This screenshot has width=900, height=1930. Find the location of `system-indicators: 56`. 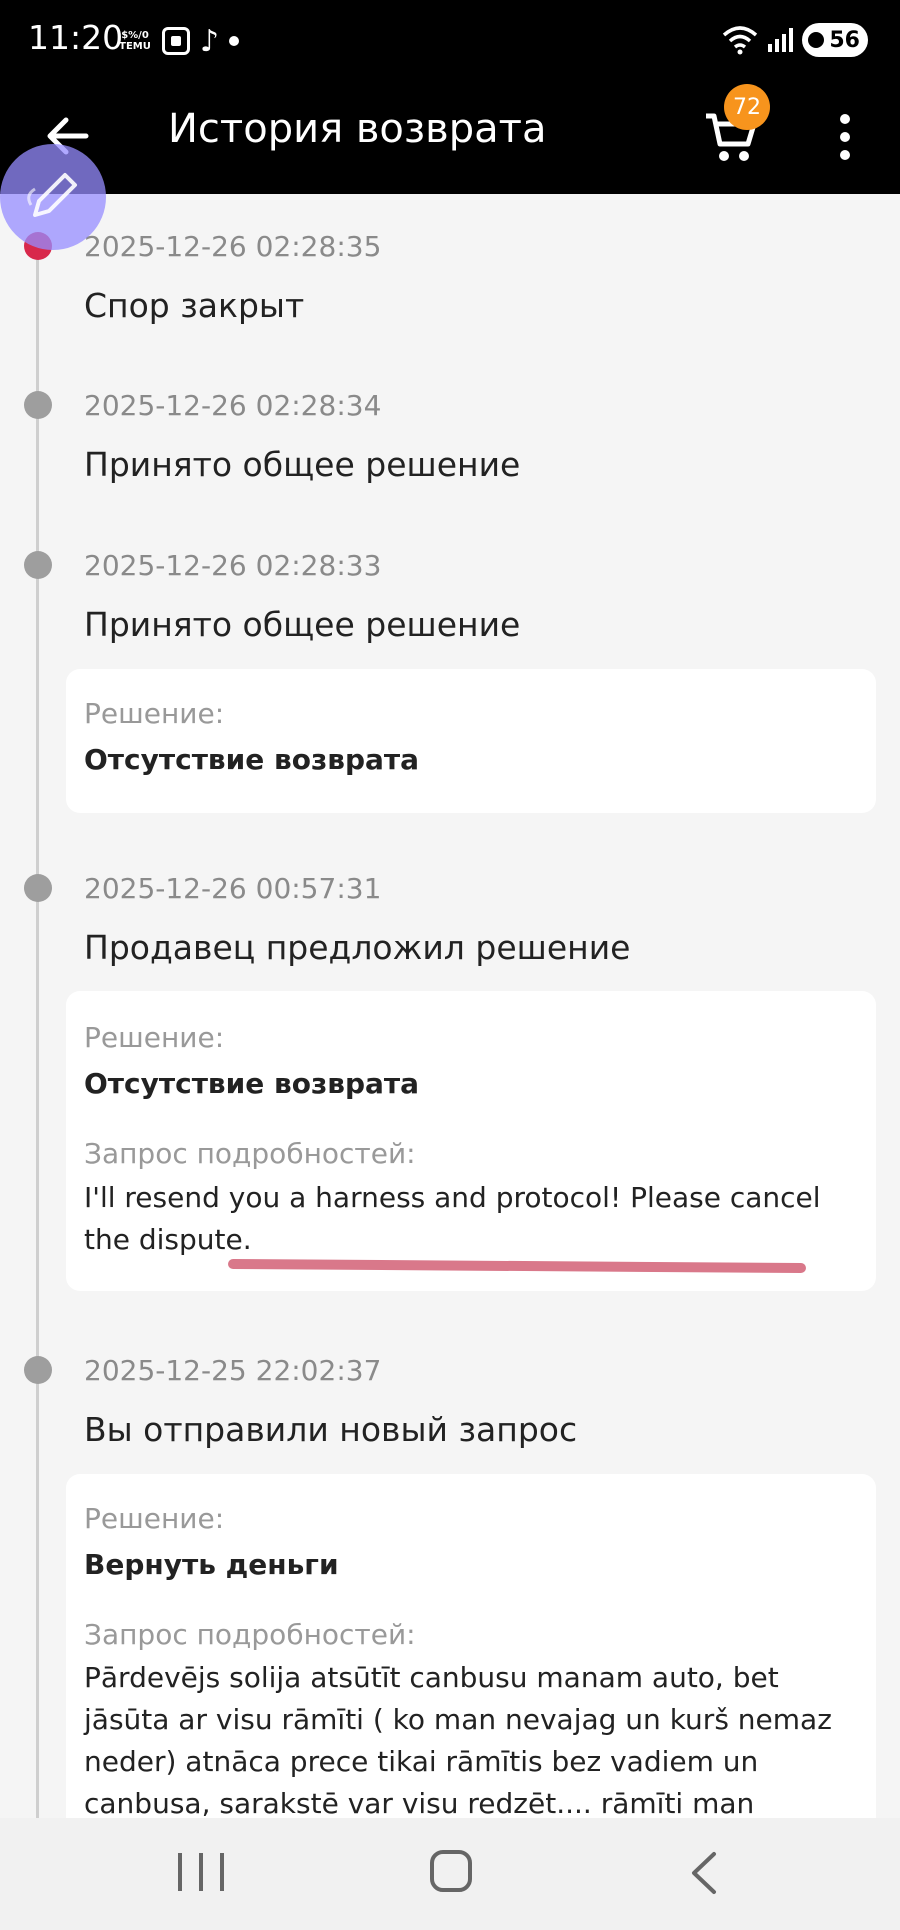

system-indicators: 56 is located at coordinates (795, 40).